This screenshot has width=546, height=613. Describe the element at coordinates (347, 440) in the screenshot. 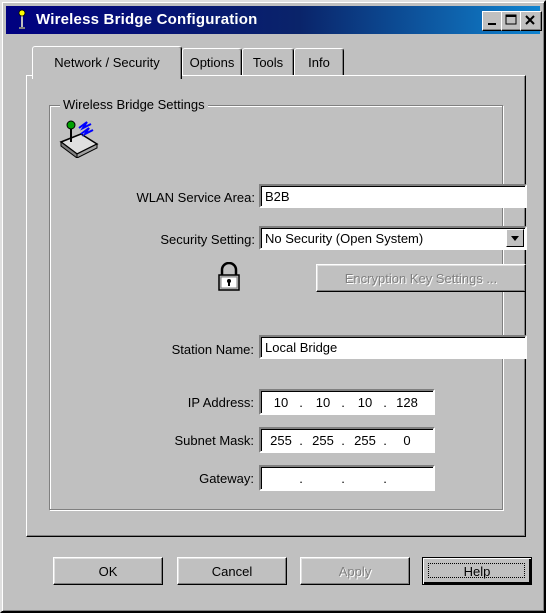

I see `subnet-mask-input: 255. 255. 255. 0` at that location.